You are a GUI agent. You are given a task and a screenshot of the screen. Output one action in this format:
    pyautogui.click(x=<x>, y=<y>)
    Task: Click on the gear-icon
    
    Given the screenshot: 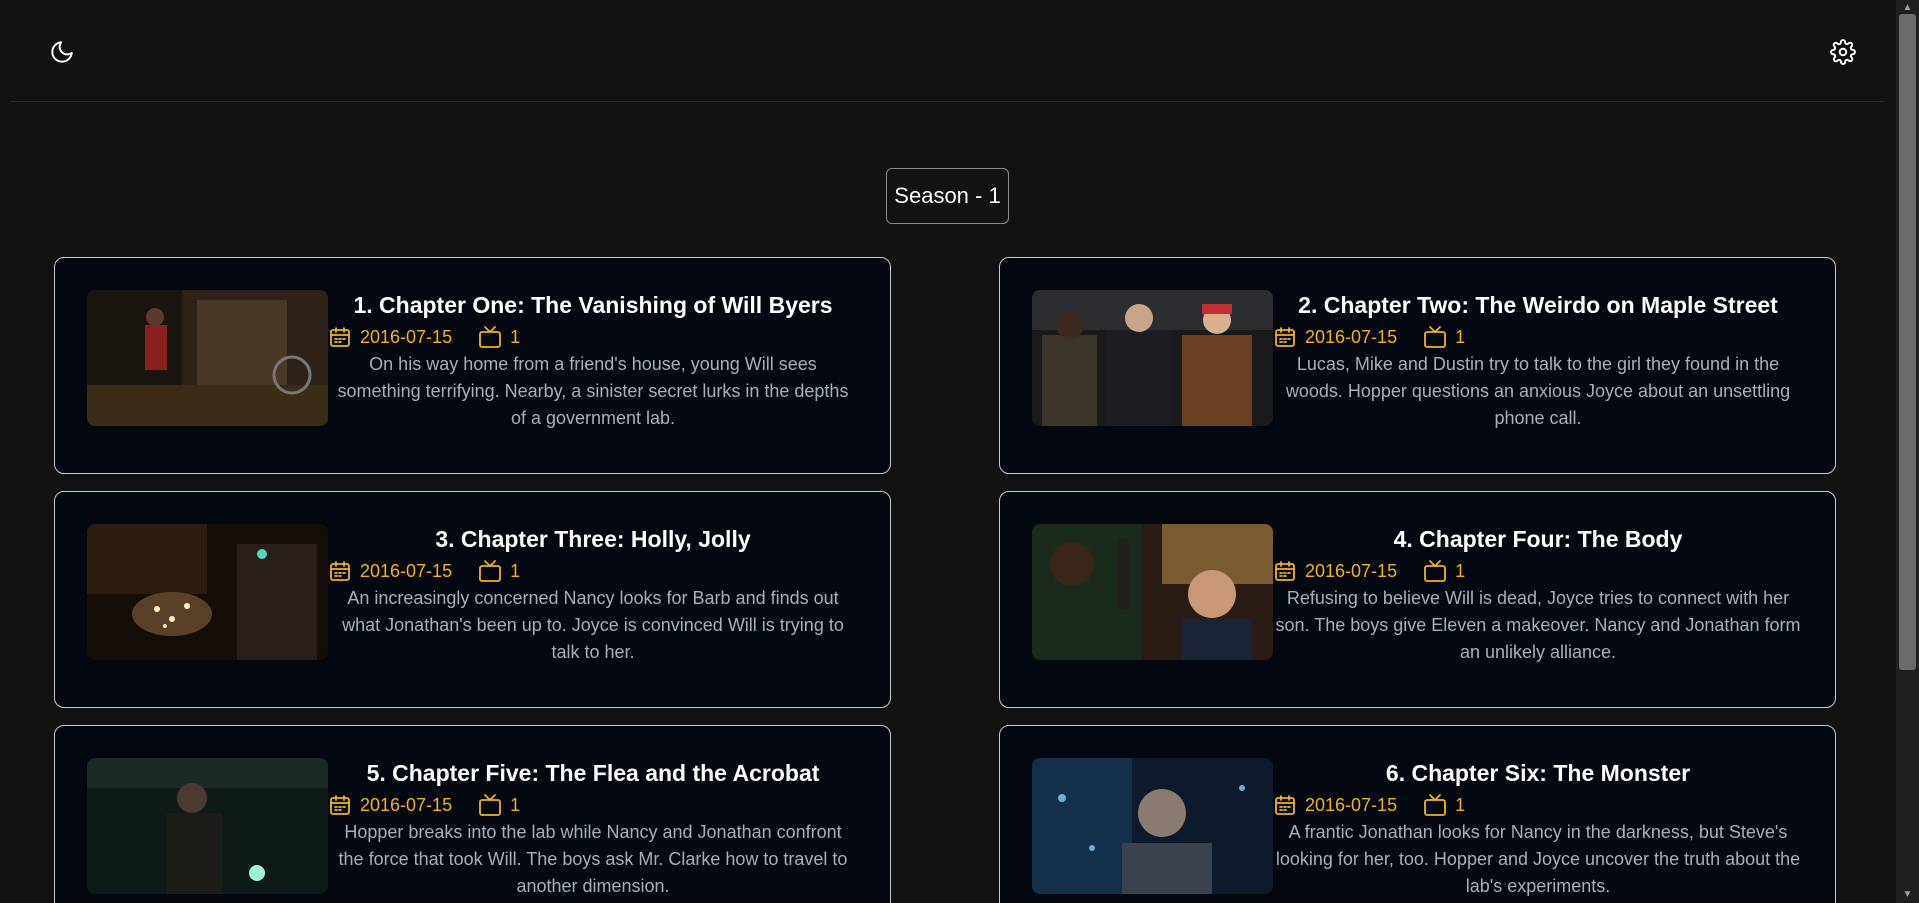 What is the action you would take?
    pyautogui.click(x=1843, y=52)
    